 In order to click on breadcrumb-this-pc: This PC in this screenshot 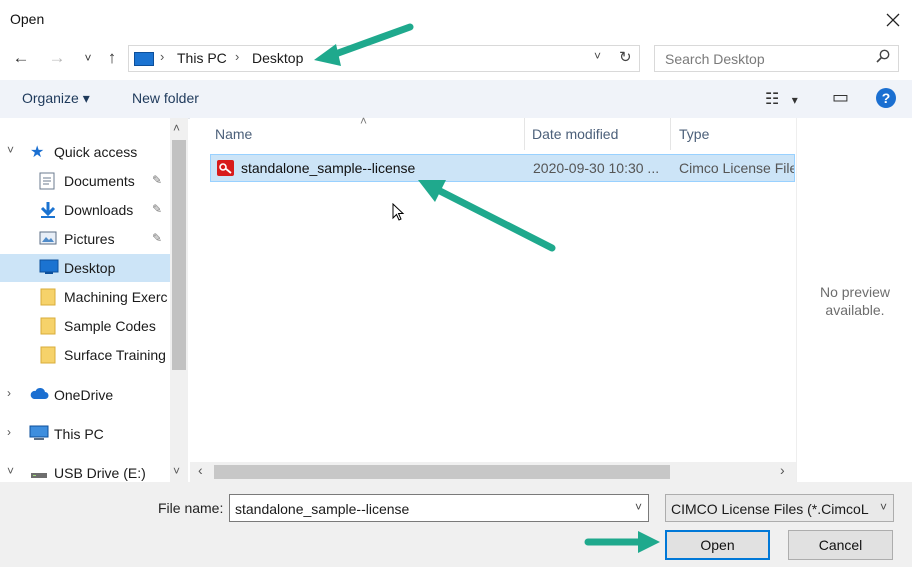, I will do `click(202, 58)`.